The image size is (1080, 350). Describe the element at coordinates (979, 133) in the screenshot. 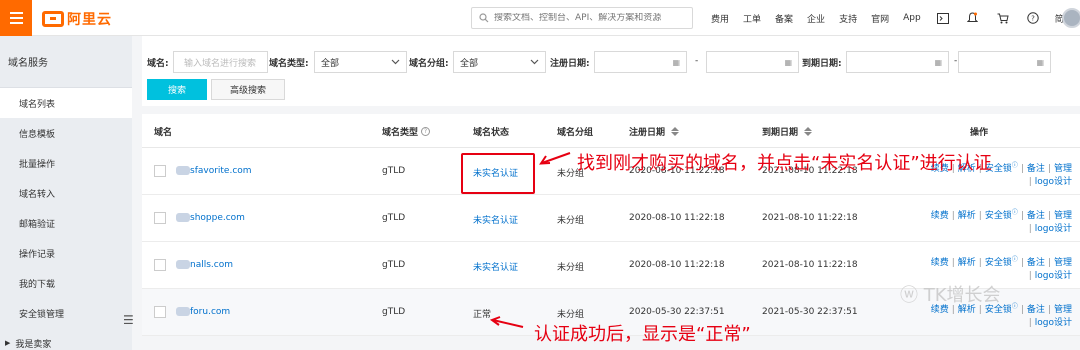

I see `col-ops: 操作` at that location.